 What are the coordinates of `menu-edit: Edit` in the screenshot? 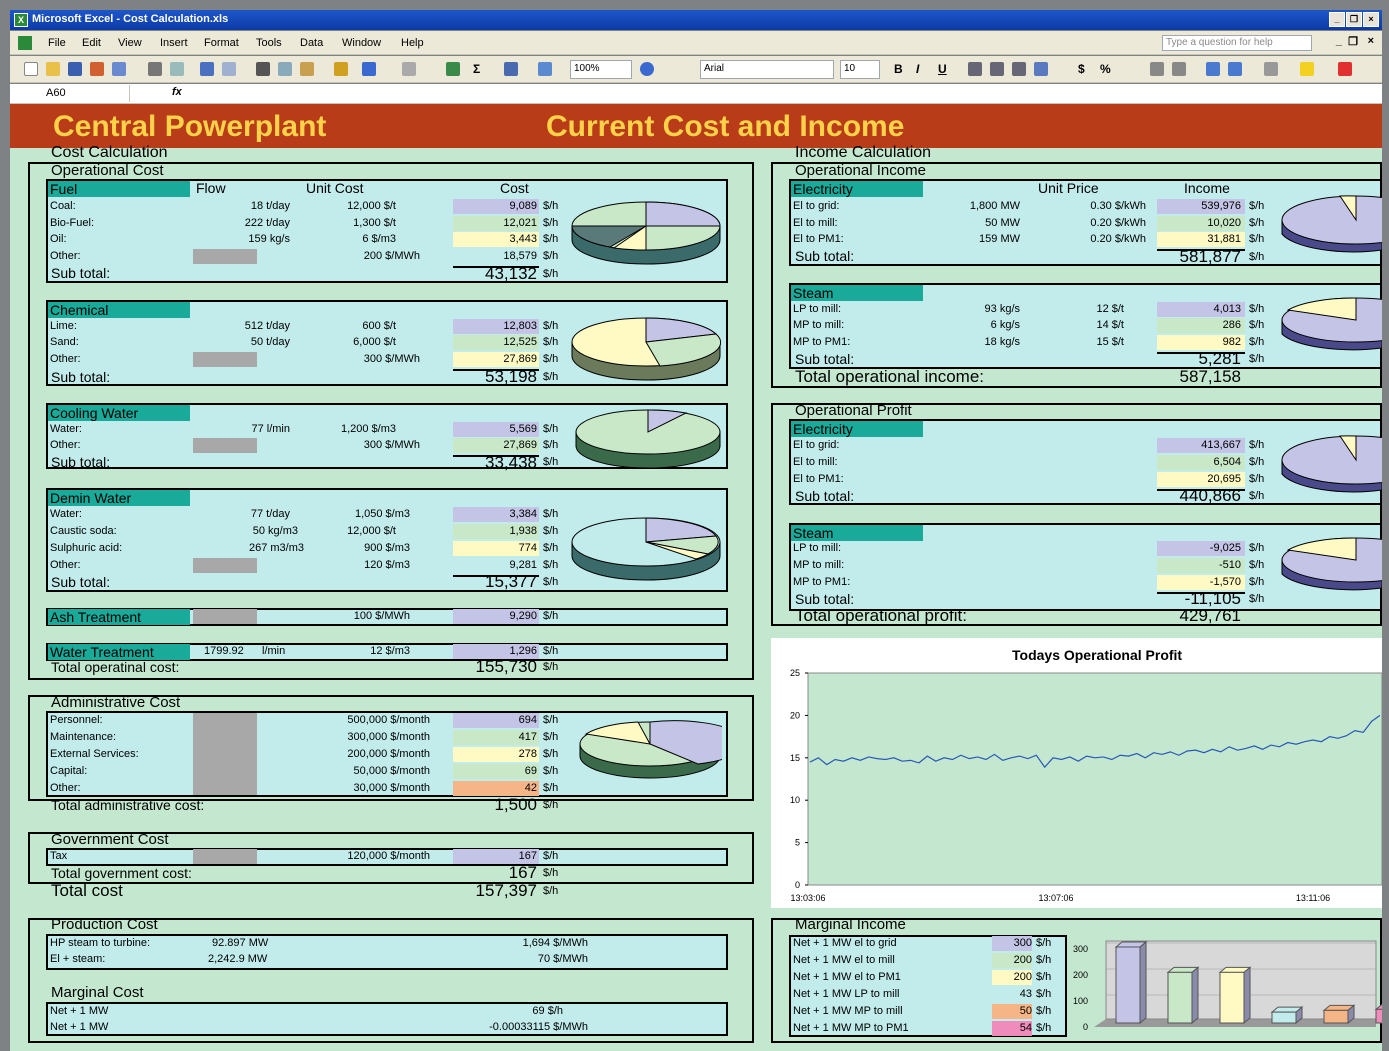 It's located at (91, 43).